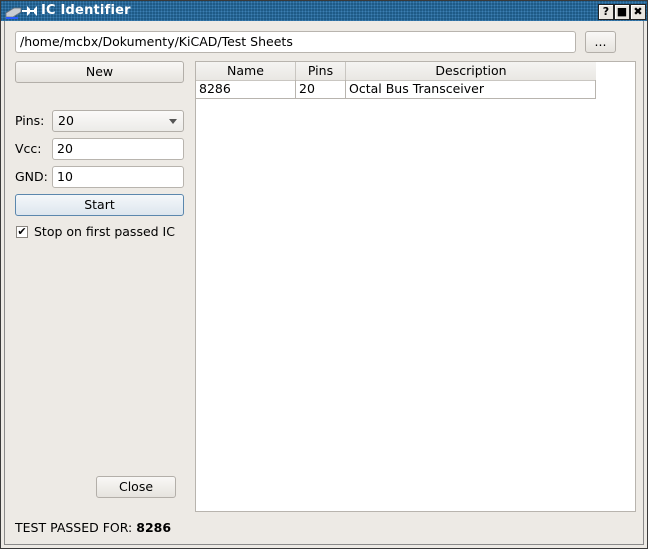 The image size is (648, 549). What do you see at coordinates (295, 42) in the screenshot?
I see `path-input: /home/mcbx/Dokumenty/KiCAD/Test Sheets` at bounding box center [295, 42].